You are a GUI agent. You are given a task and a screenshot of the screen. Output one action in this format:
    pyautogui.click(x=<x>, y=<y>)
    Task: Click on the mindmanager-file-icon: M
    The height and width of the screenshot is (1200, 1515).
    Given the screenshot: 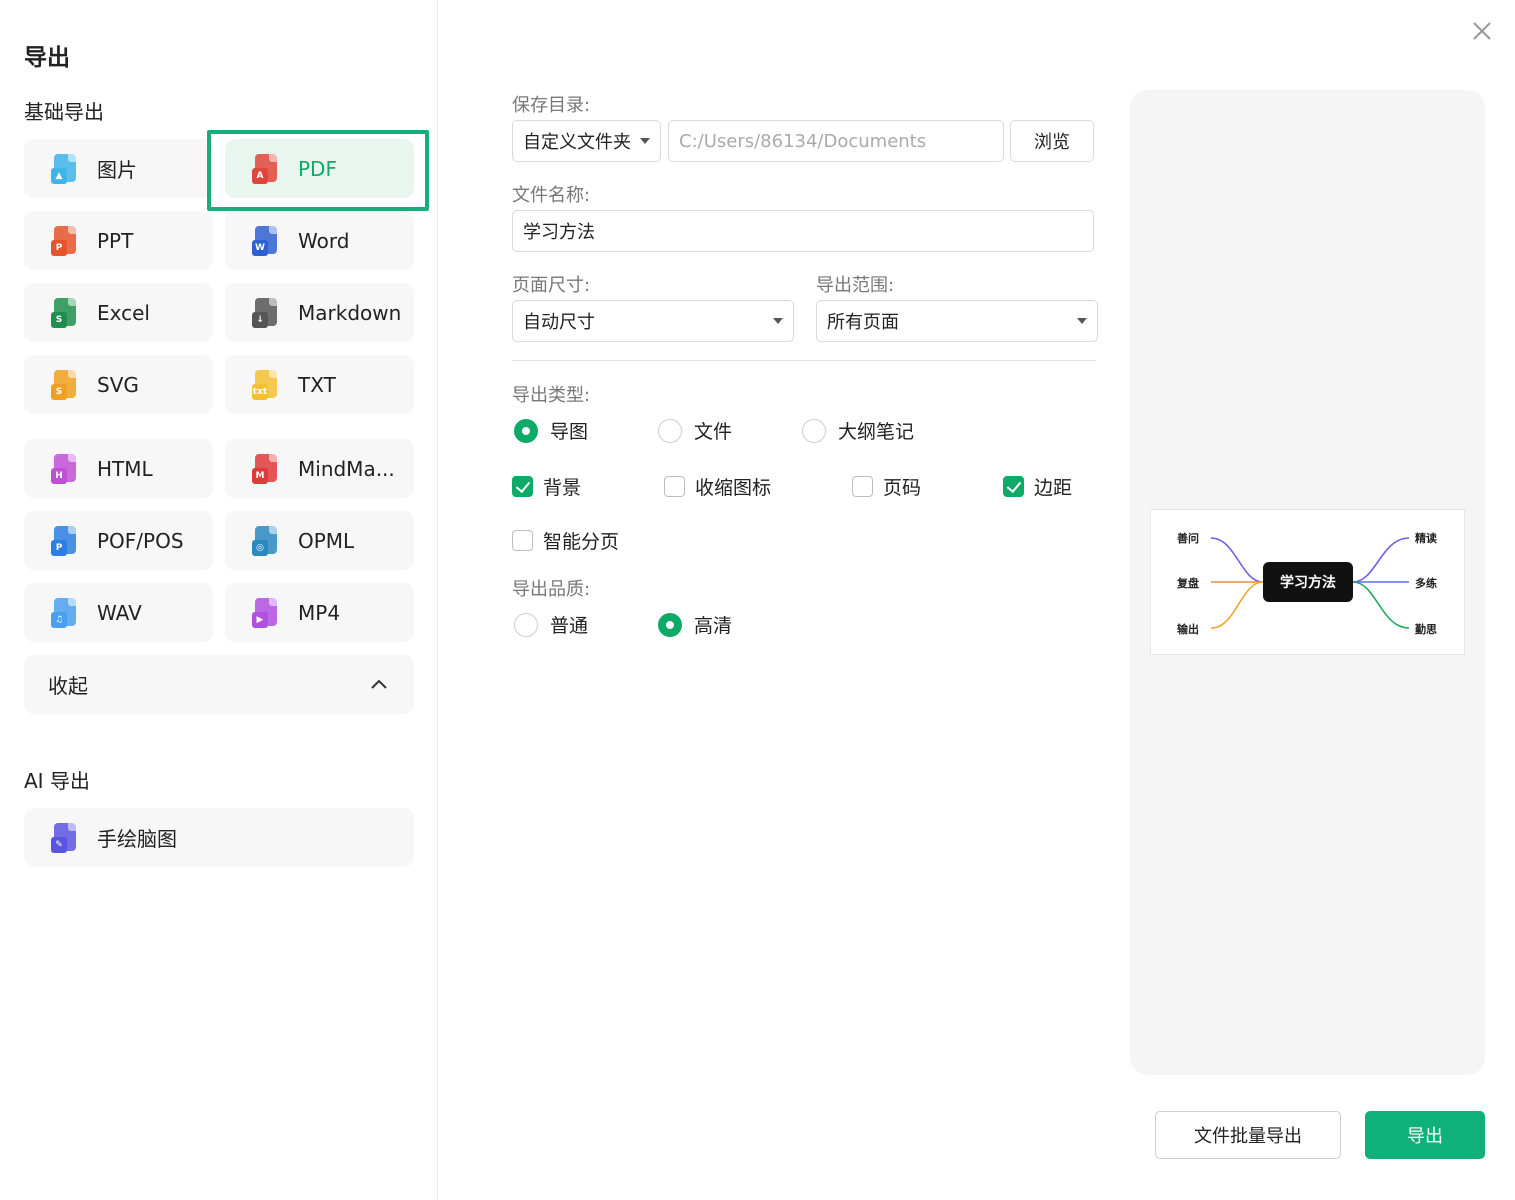 What is the action you would take?
    pyautogui.click(x=266, y=468)
    